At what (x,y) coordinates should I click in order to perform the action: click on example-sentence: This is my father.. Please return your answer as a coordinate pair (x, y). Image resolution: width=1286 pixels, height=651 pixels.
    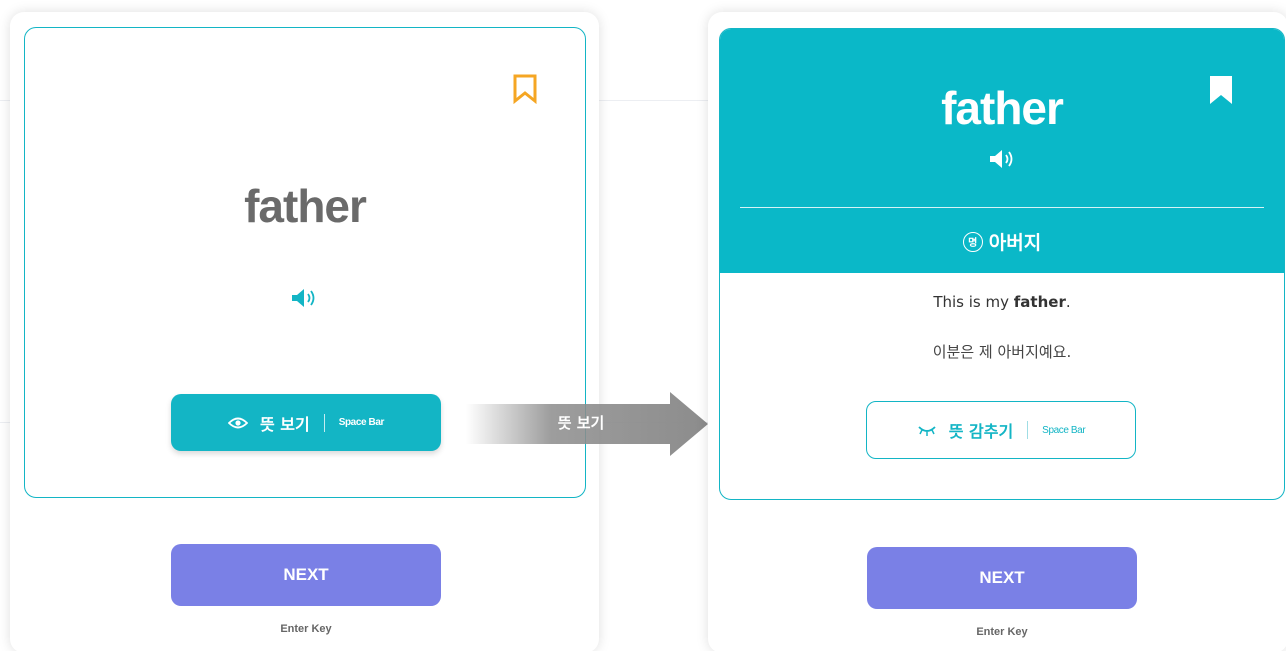
    Looking at the image, I should click on (1002, 302).